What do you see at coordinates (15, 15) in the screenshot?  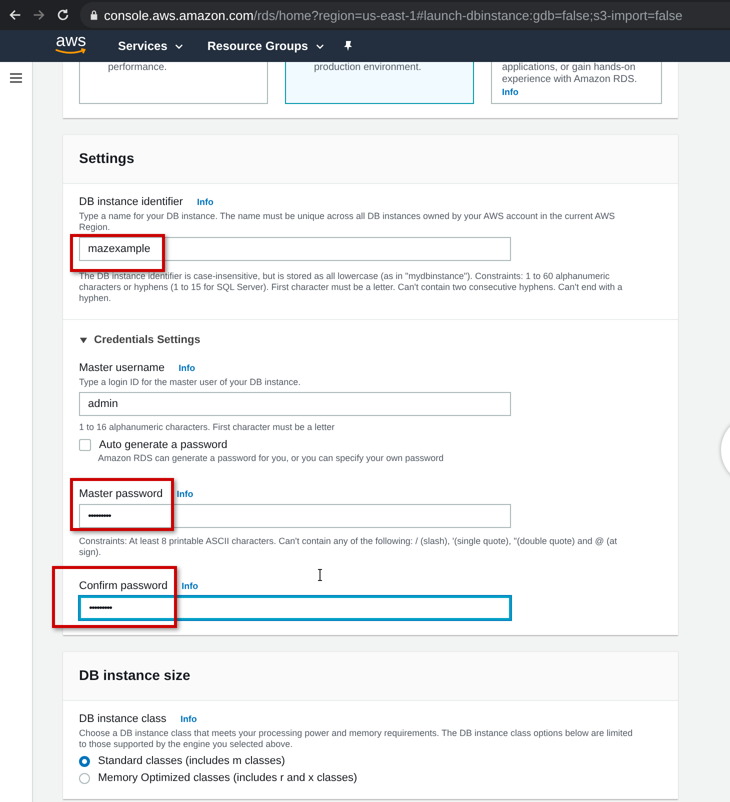 I see `back-icon` at bounding box center [15, 15].